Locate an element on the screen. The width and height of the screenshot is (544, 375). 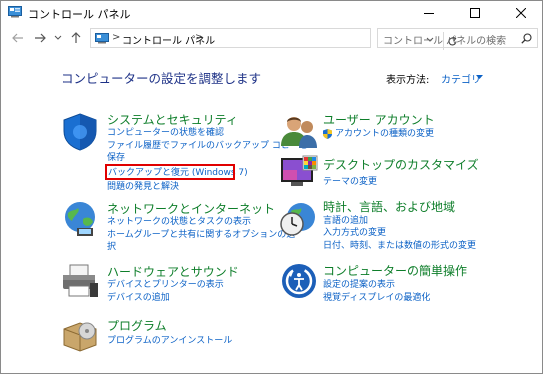
link-change-input-method: 入力方式の変更 is located at coordinates (354, 233).